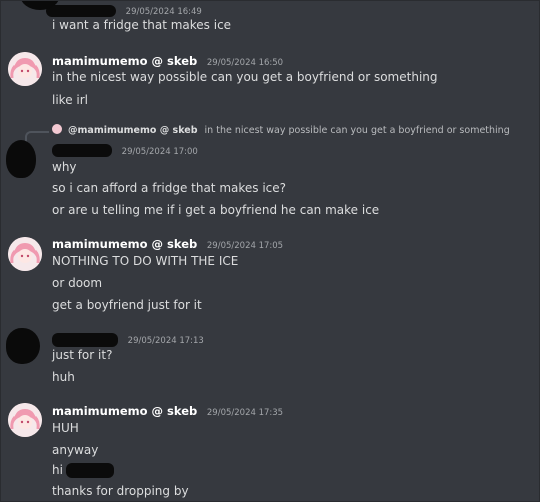 The width and height of the screenshot is (540, 502). I want to click on message-header: mamimumemo @ skeb 29/05/2024 16:50, so click(167, 62).